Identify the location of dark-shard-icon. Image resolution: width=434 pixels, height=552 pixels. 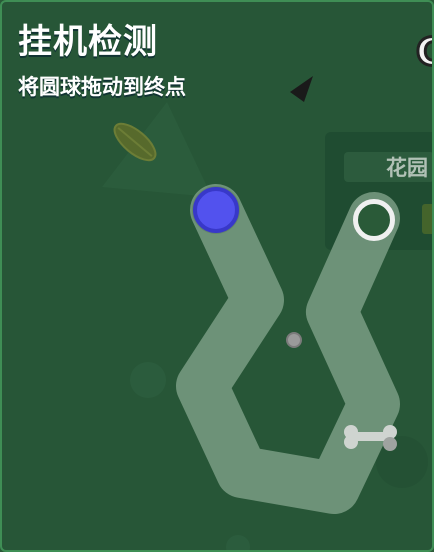
(301, 89).